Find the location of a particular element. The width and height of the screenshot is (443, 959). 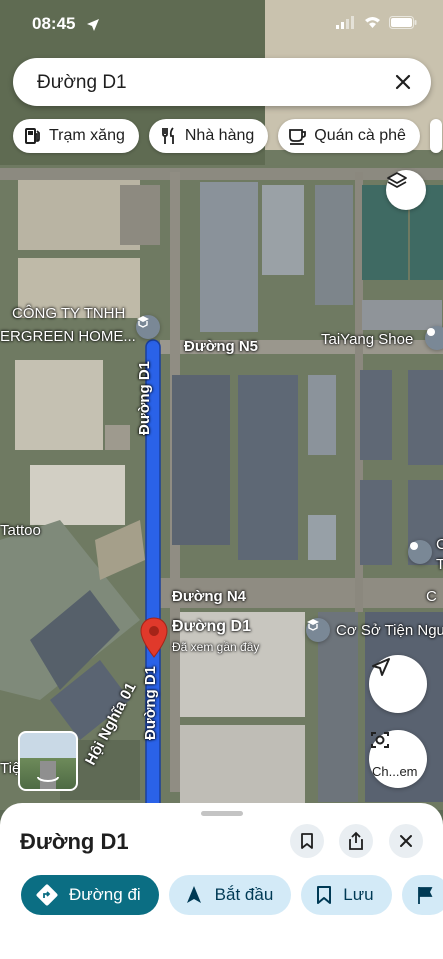

chip-gas-station: Trạm xăng is located at coordinates (76, 136).